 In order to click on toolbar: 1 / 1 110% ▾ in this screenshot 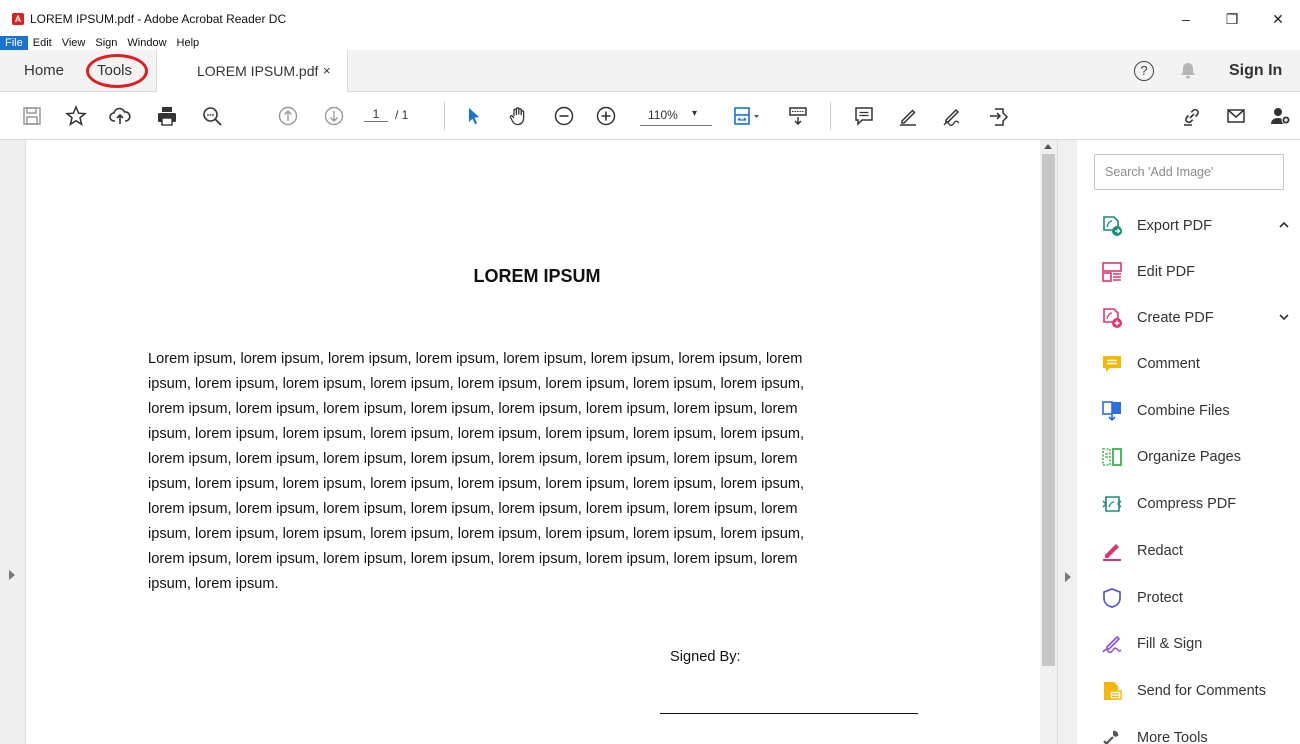, I will do `click(650, 116)`.